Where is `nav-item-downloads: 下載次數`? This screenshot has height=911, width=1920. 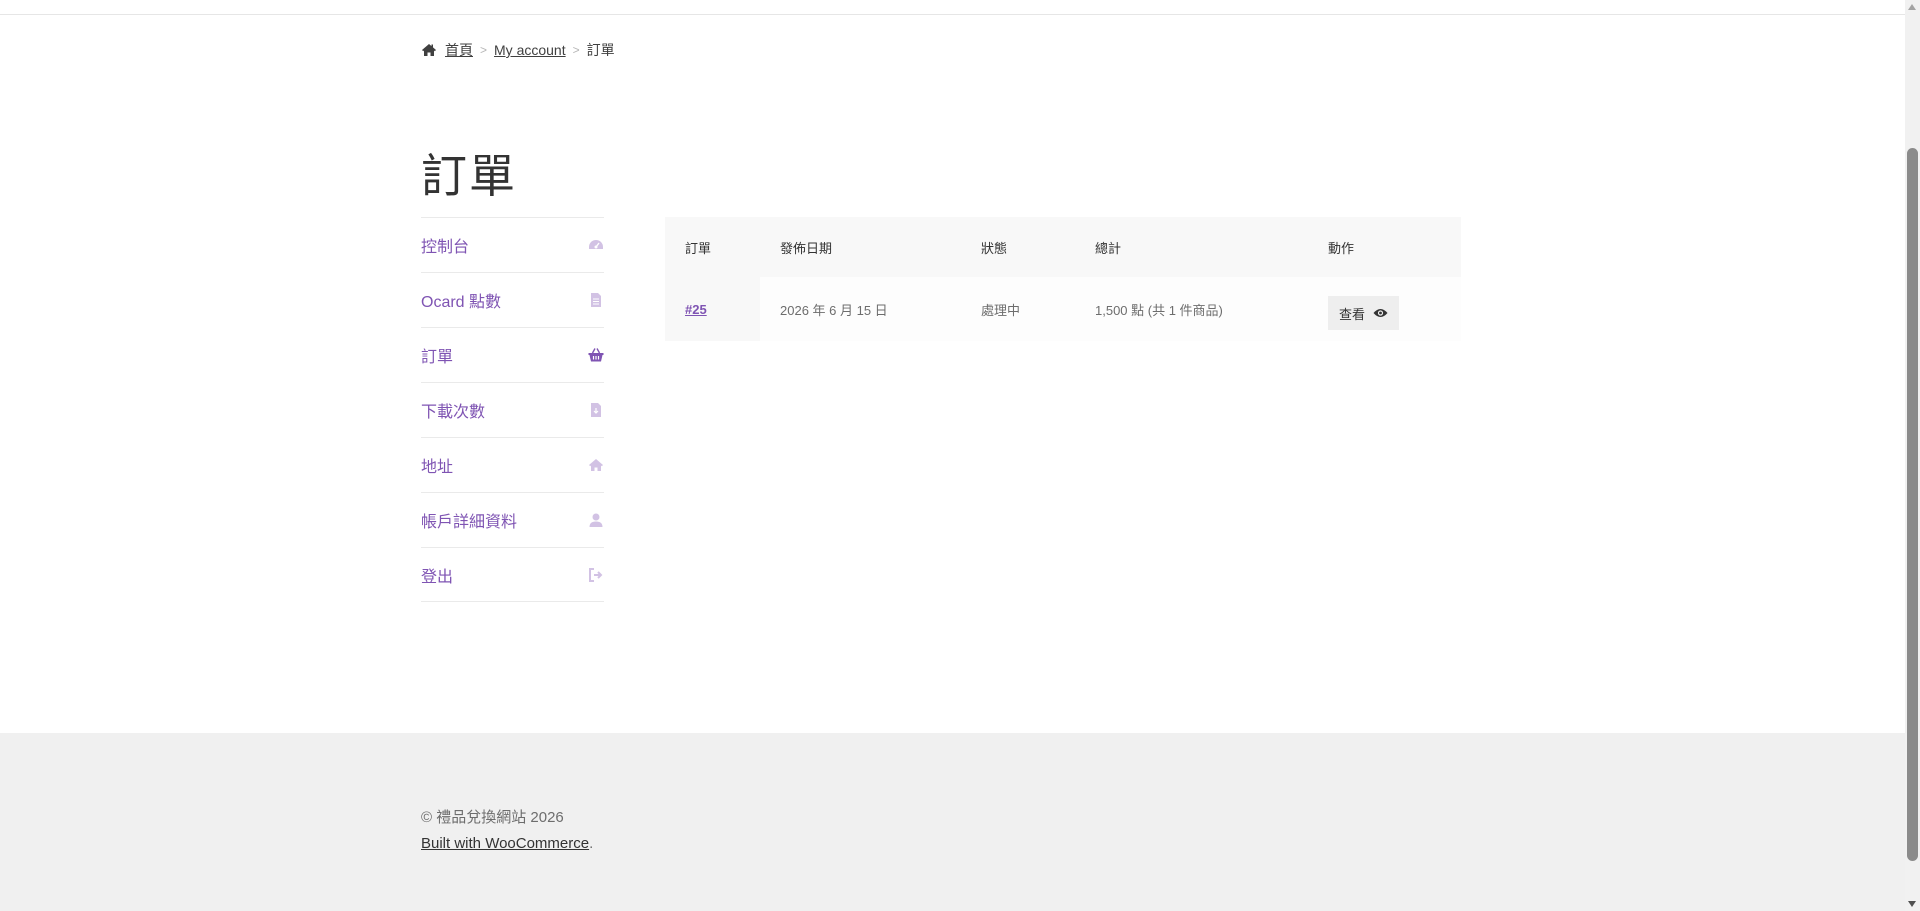
nav-item-downloads: 下載次數 is located at coordinates (512, 409).